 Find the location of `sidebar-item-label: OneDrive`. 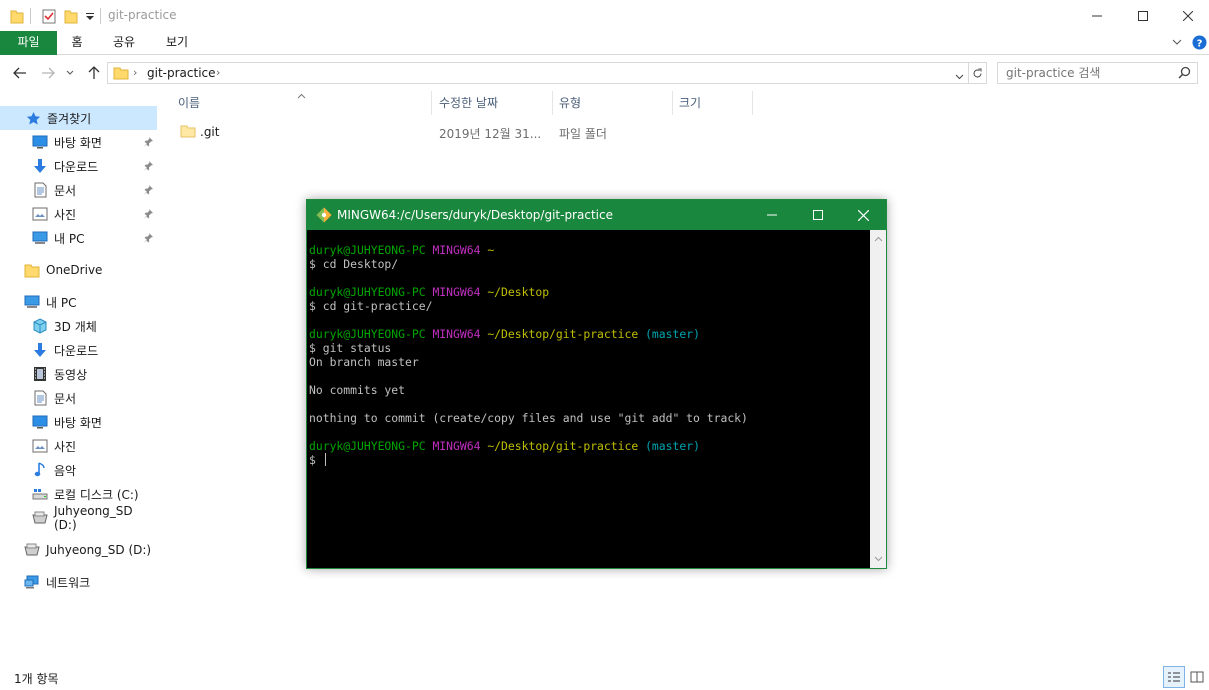

sidebar-item-label: OneDrive is located at coordinates (74, 270).